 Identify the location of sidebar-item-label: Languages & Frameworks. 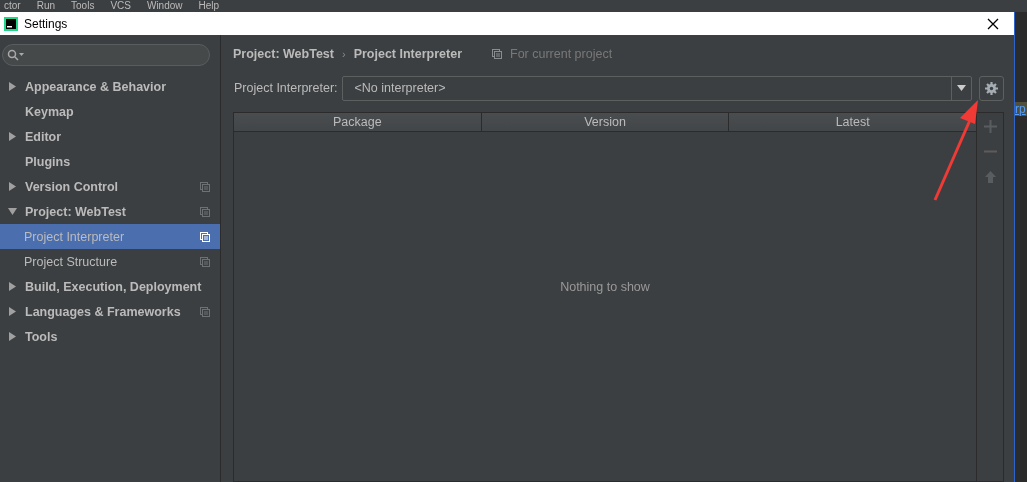
(103, 311).